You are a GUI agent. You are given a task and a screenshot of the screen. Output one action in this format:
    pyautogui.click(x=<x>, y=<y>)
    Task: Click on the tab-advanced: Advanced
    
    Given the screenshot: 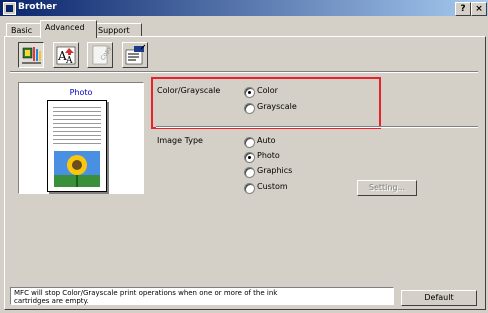 What is the action you would take?
    pyautogui.click(x=68, y=29)
    